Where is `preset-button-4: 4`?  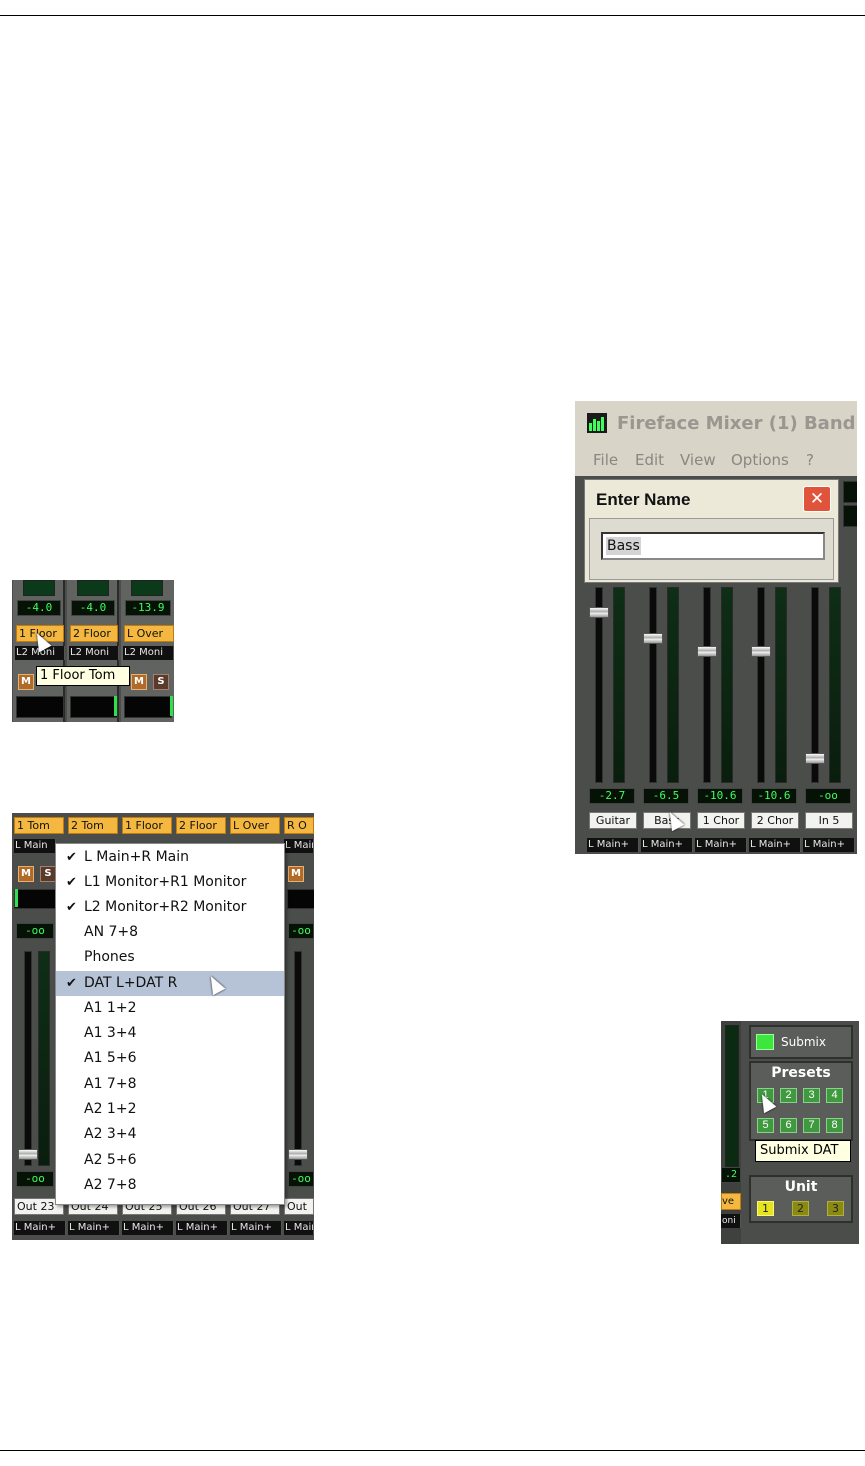
preset-button-4: 4 is located at coordinates (834, 1095).